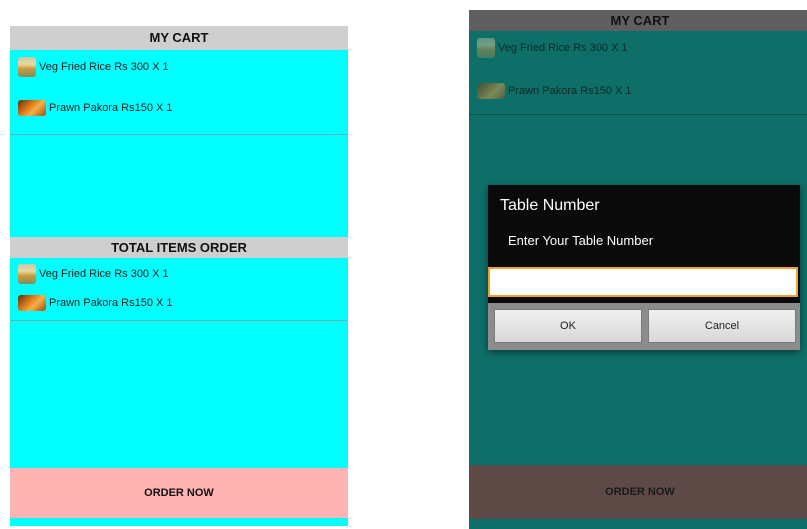  Describe the element at coordinates (179, 247) in the screenshot. I see `total-items-order-header: TOTAL ITEMS ORDER` at that location.